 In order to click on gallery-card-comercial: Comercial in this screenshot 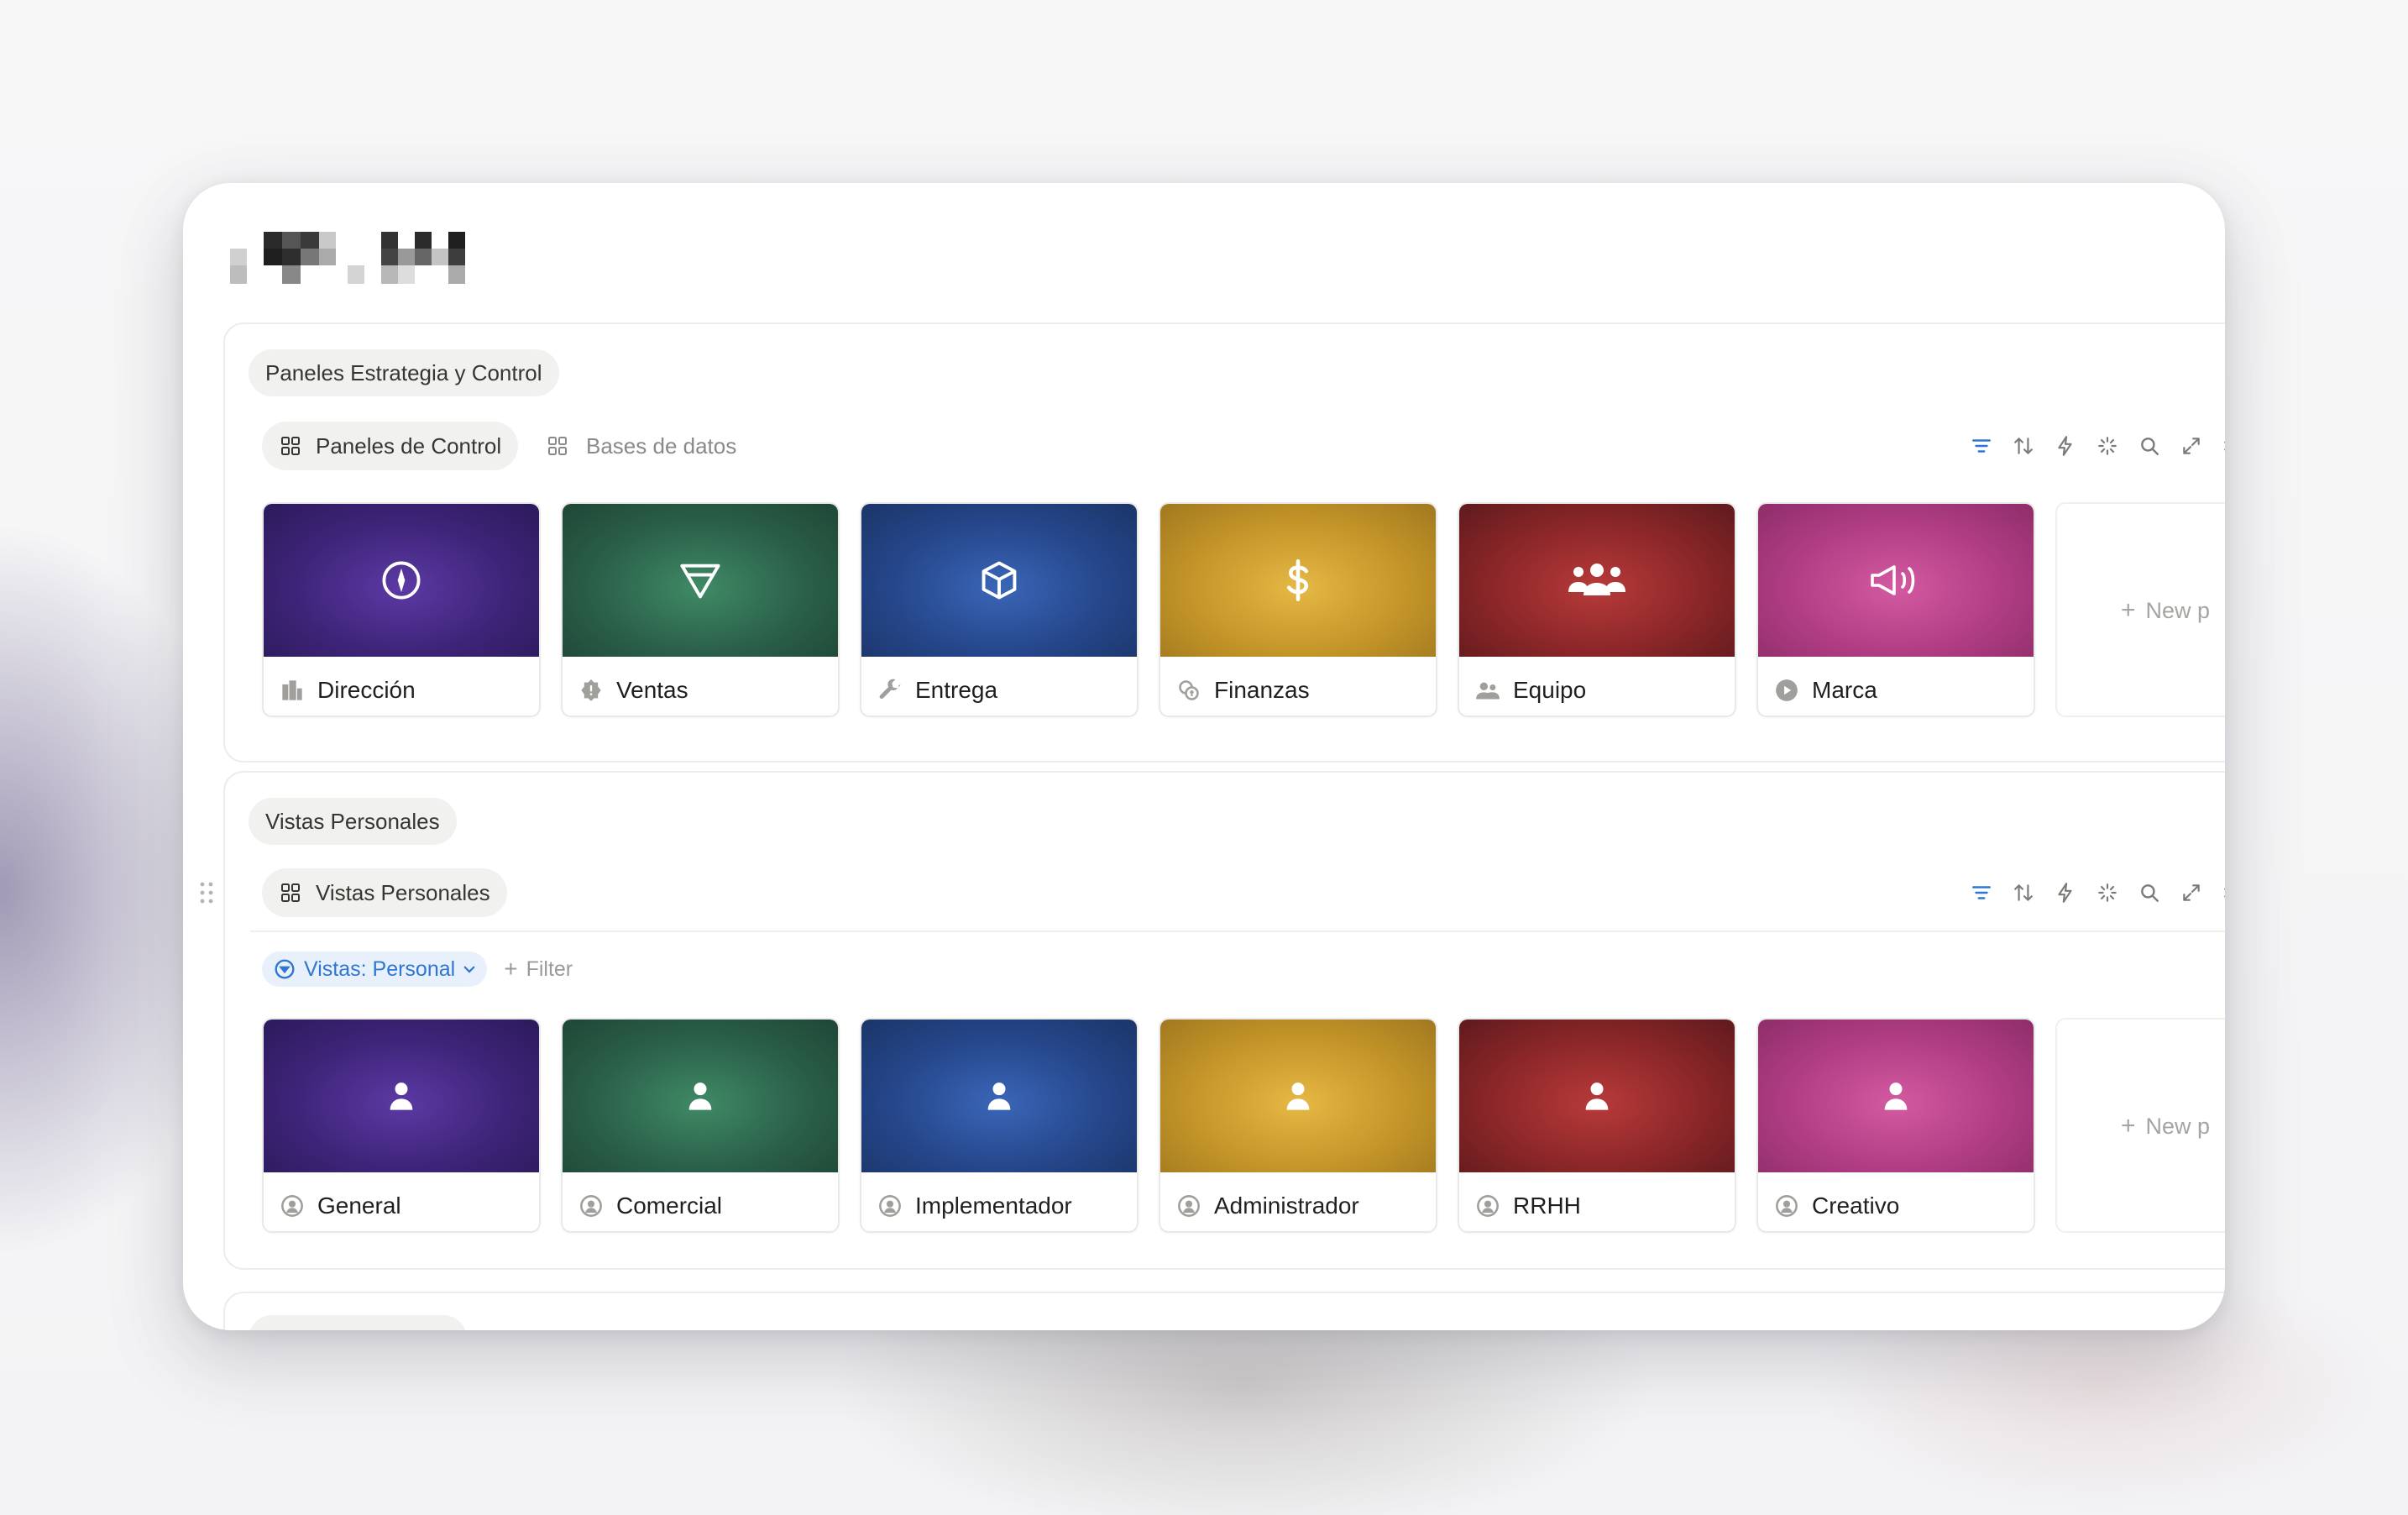, I will do `click(701, 1125)`.